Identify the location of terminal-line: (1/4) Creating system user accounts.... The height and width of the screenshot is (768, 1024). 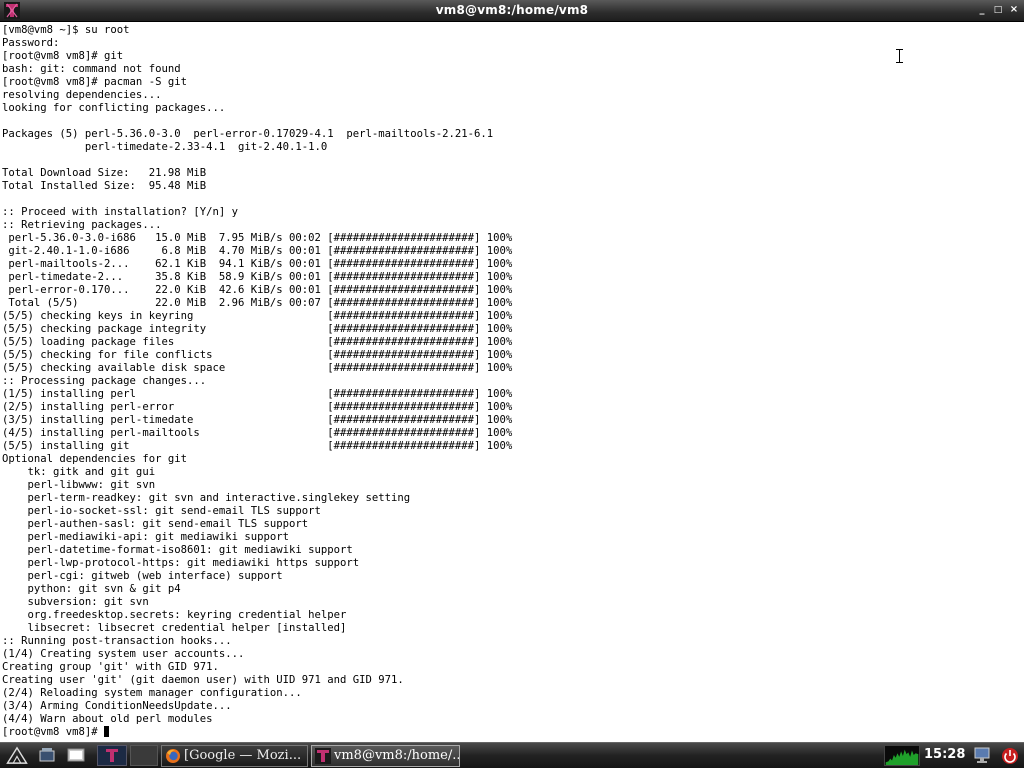
(123, 654).